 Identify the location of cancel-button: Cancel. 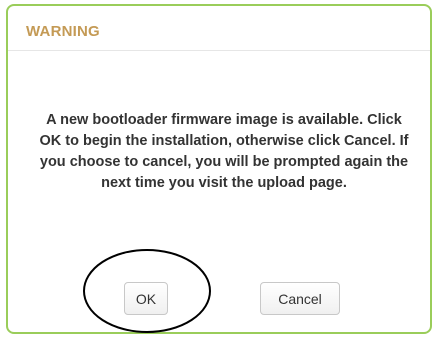
(300, 298).